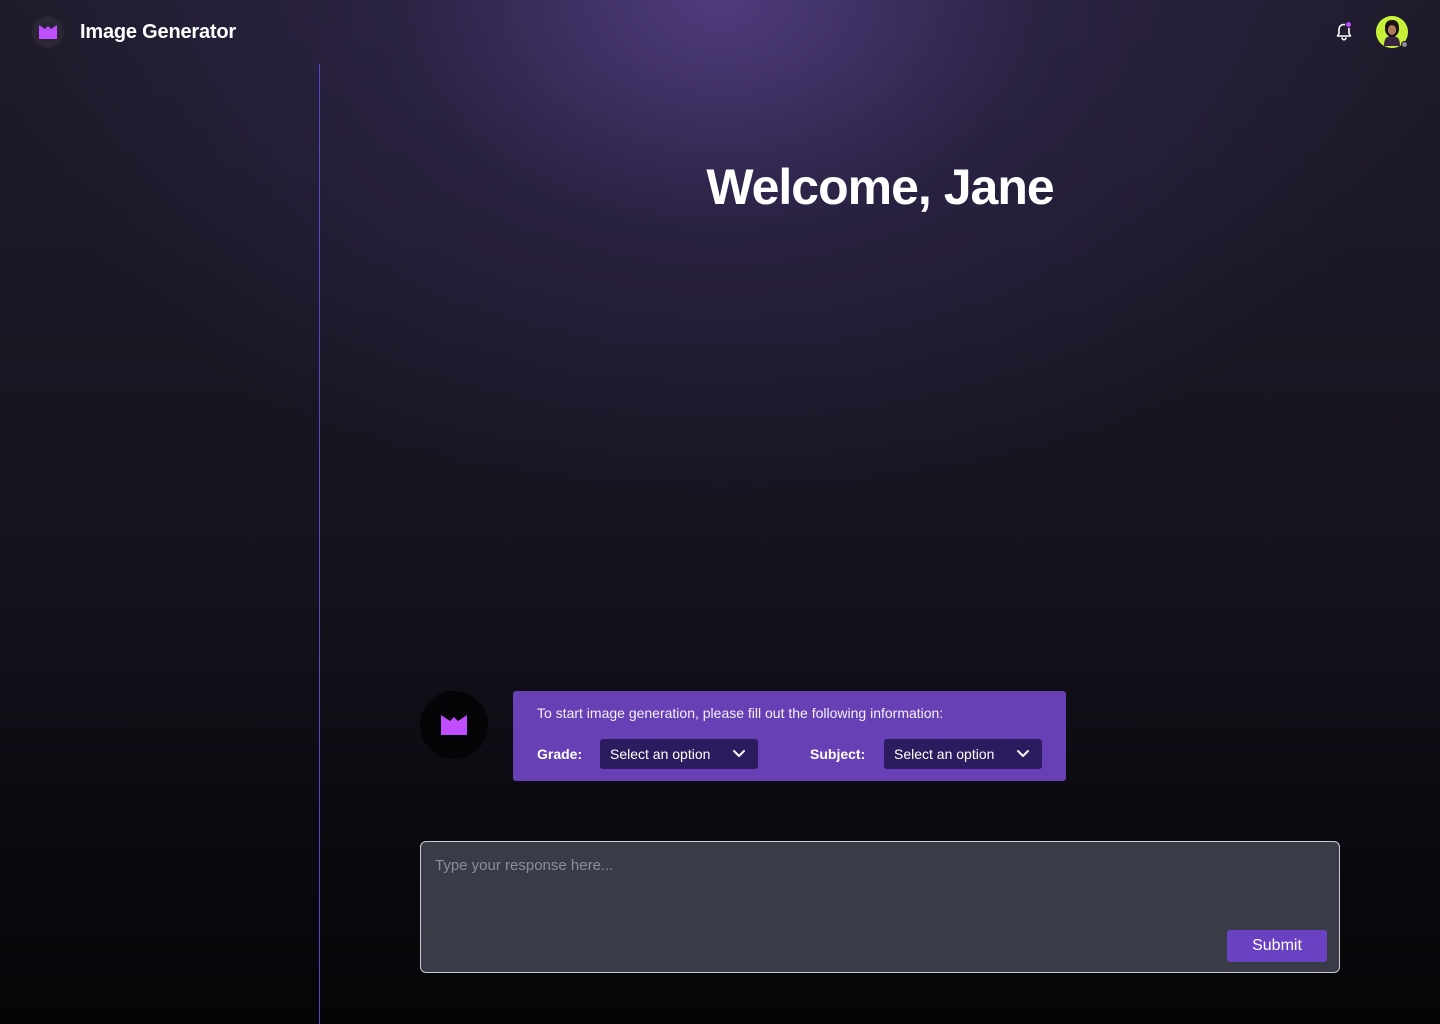 This screenshot has height=1024, width=1440. I want to click on subject-select-value: Select an option, so click(944, 754).